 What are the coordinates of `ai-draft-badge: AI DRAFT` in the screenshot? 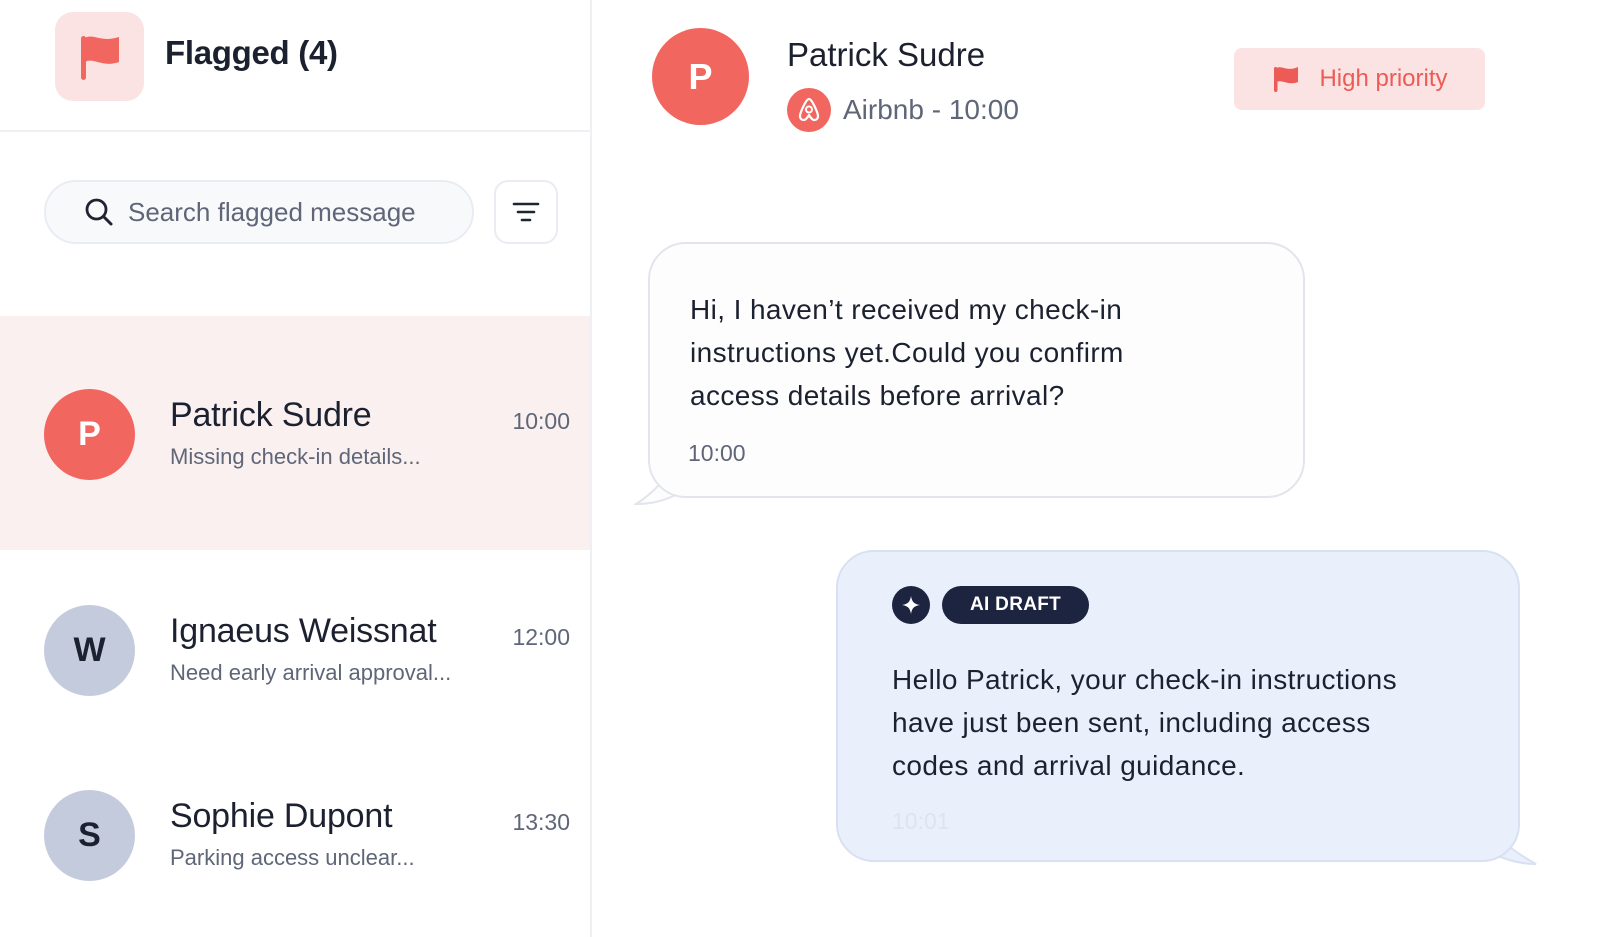 It's located at (1016, 605).